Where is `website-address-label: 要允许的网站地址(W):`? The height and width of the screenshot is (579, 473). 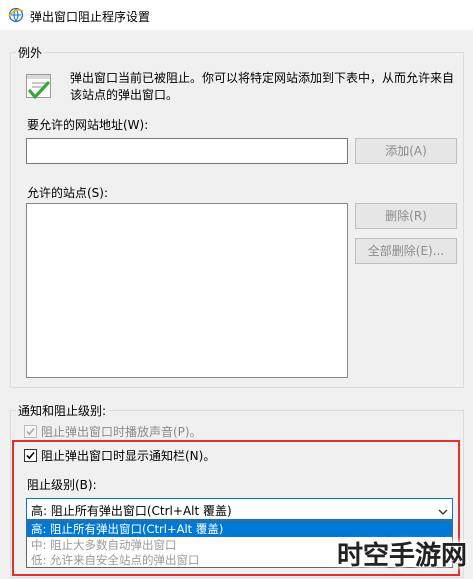 website-address-label: 要允许的网站地址(W): is located at coordinates (88, 125).